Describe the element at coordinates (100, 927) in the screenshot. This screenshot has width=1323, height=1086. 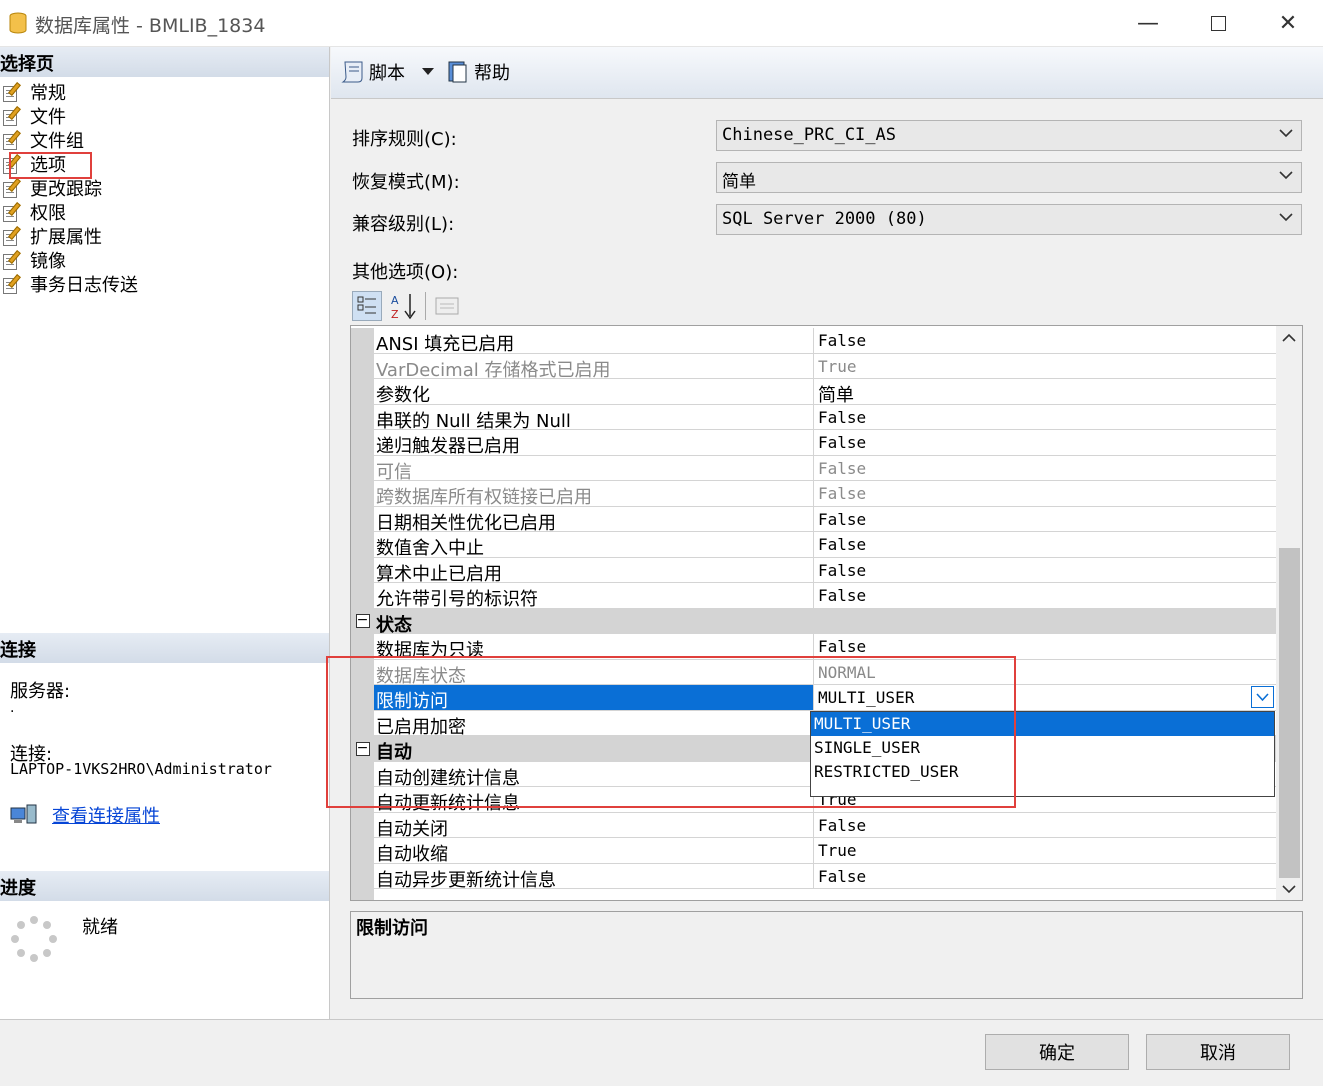
I see `progress-status: 就绪` at that location.